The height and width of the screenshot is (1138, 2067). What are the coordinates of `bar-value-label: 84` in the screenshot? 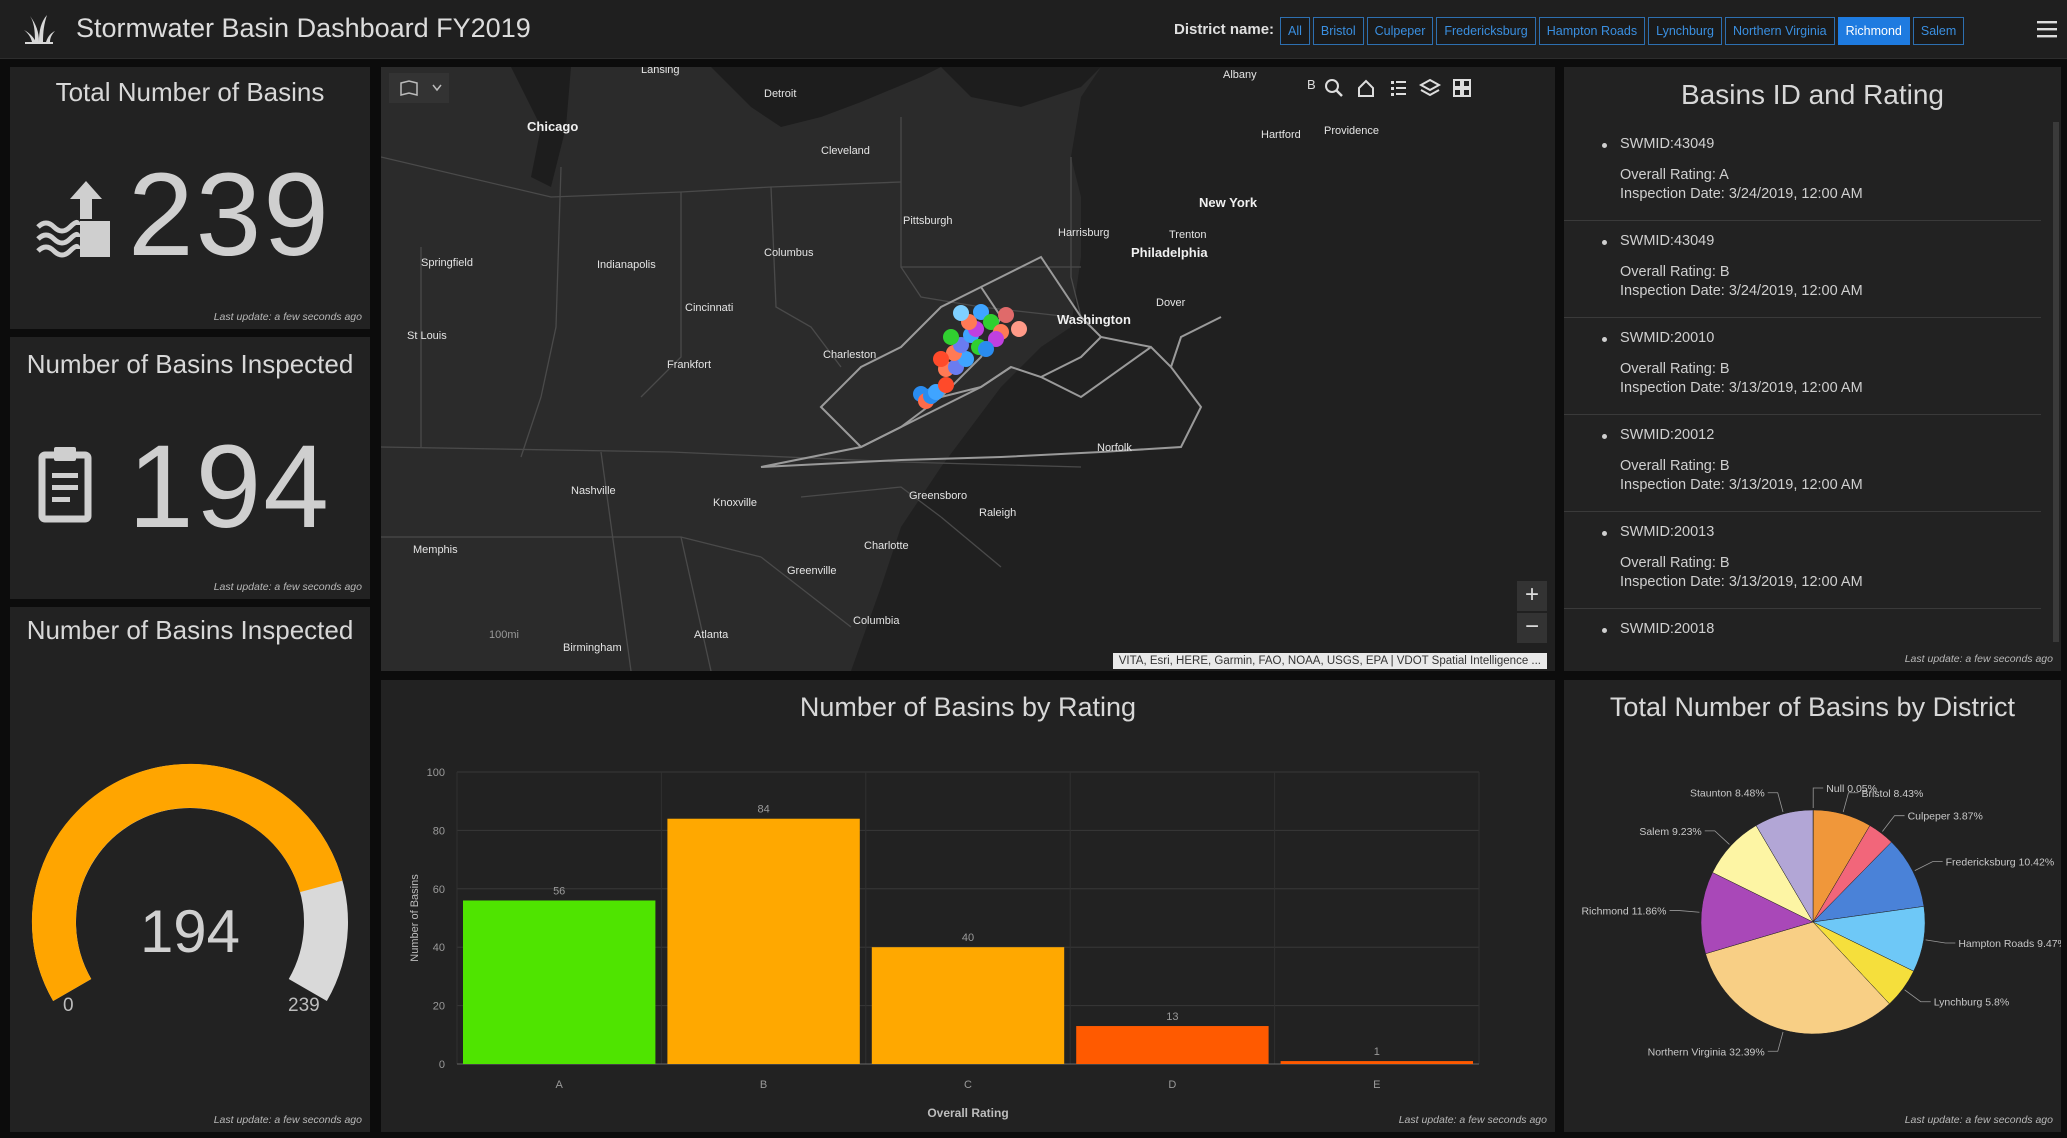 It's located at (763, 810).